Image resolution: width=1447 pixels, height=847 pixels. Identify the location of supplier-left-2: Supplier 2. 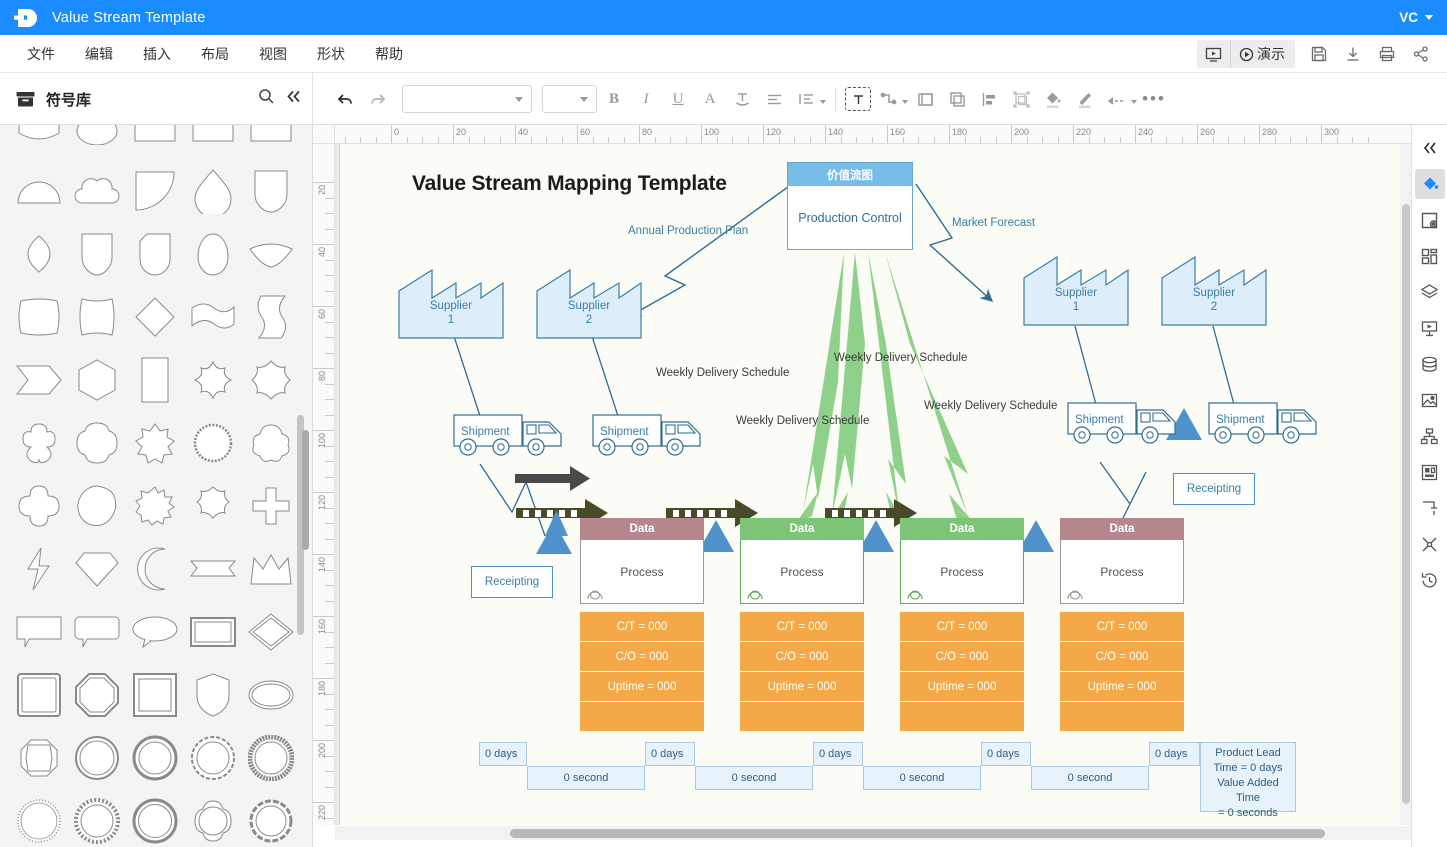
(589, 303).